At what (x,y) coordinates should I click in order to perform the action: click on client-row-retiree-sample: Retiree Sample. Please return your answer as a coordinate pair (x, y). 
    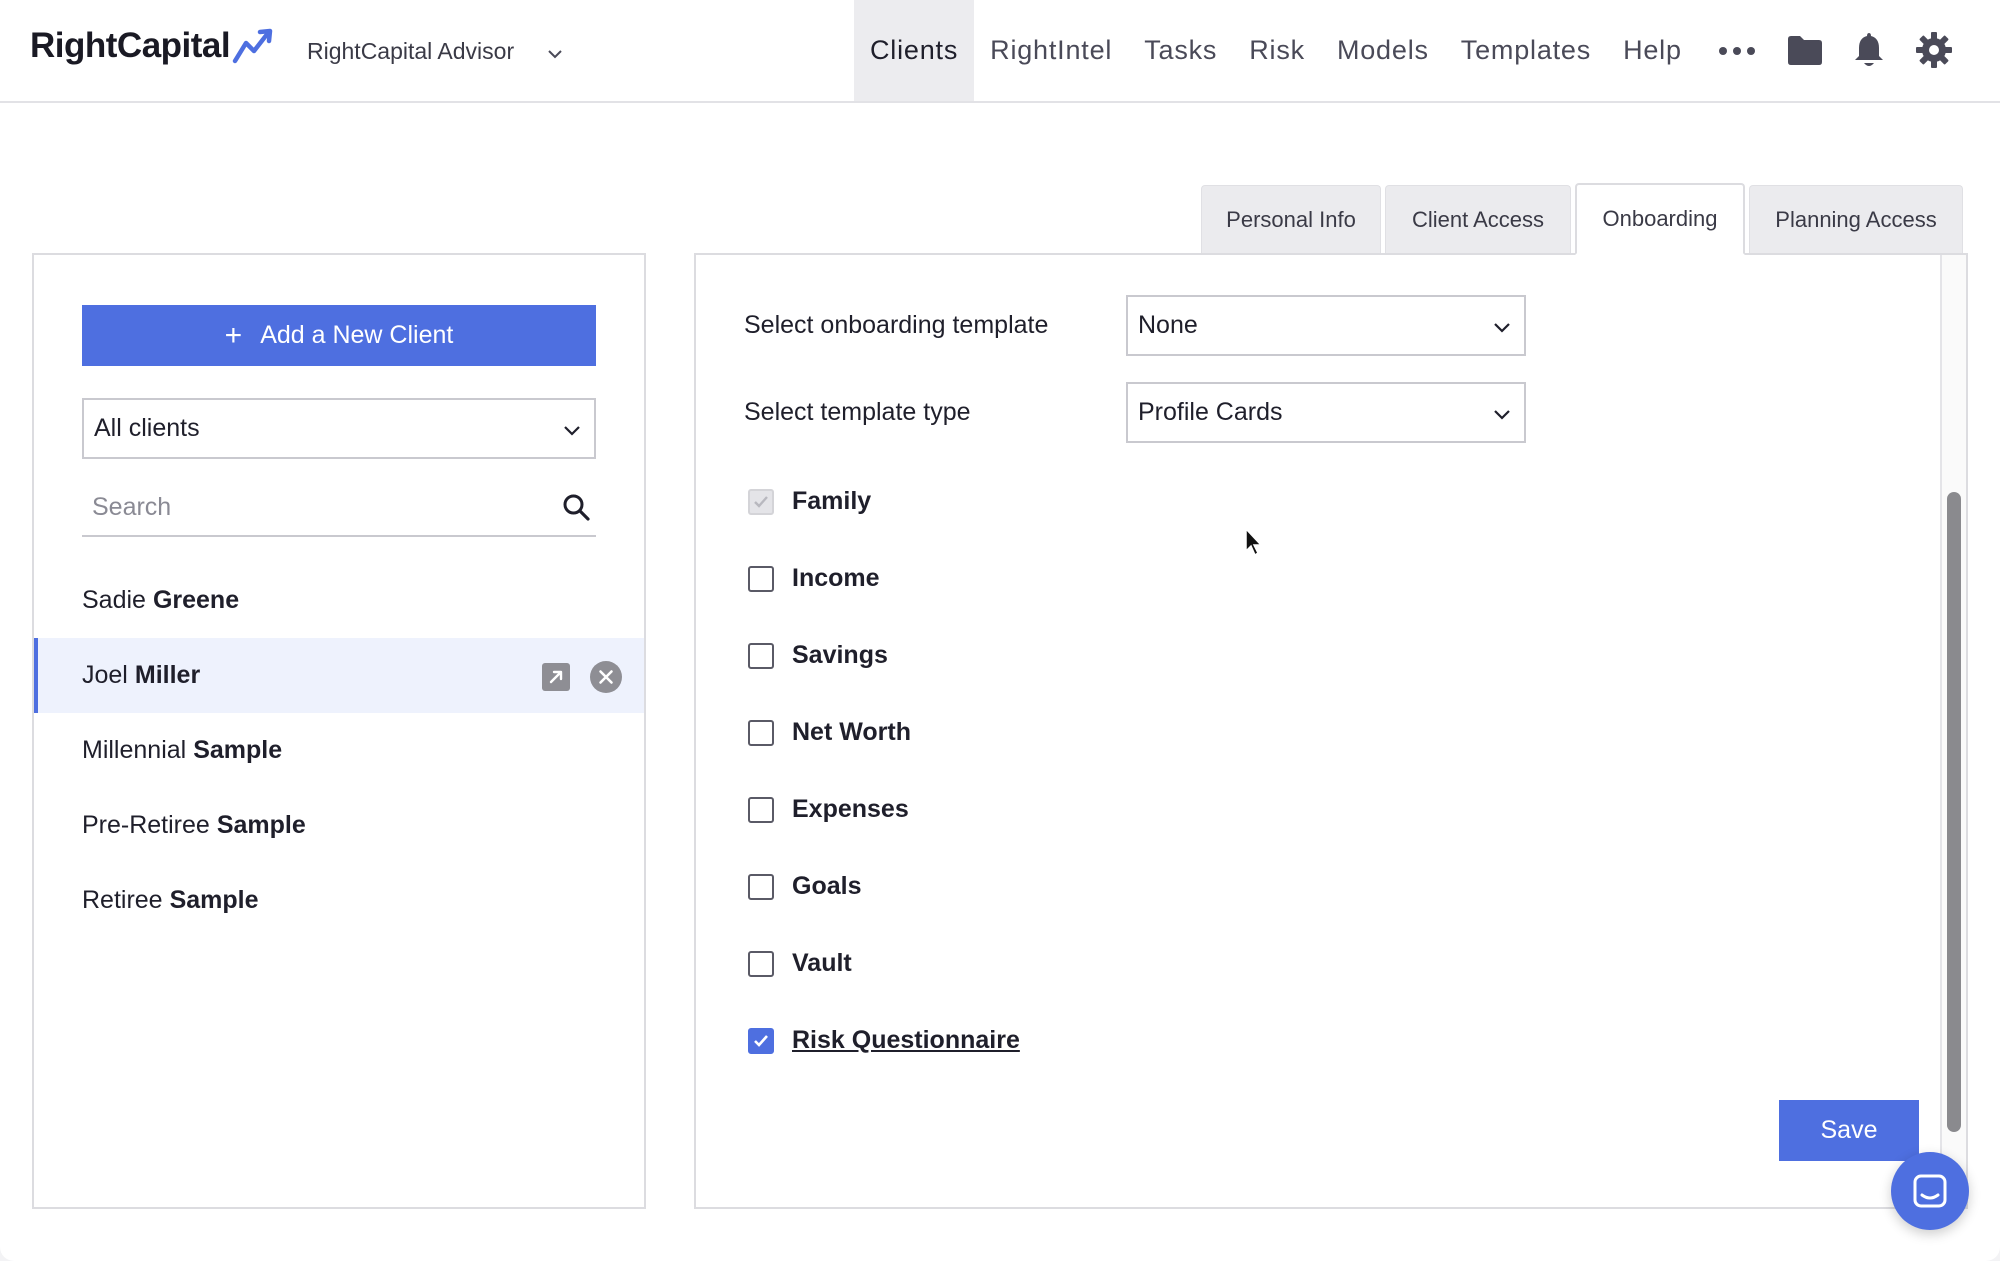
    Looking at the image, I should click on (339, 900).